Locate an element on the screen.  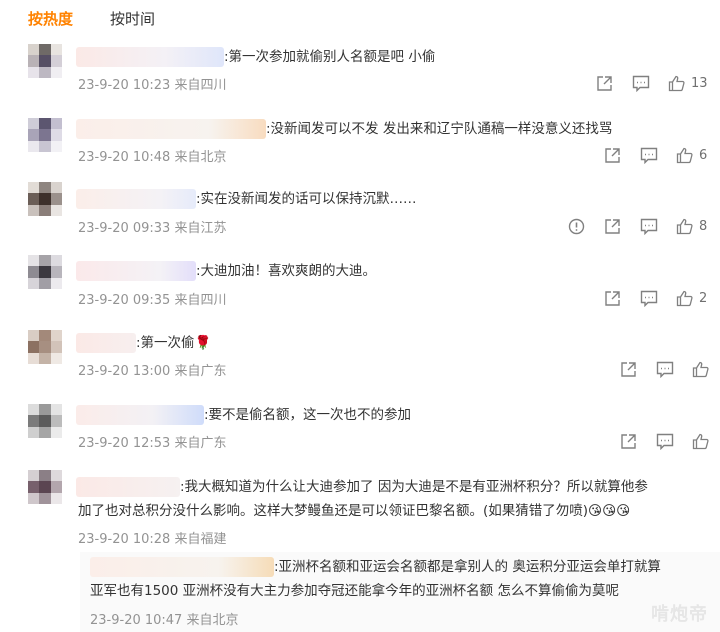
comment-text: :第一次偷🌹 is located at coordinates (174, 343).